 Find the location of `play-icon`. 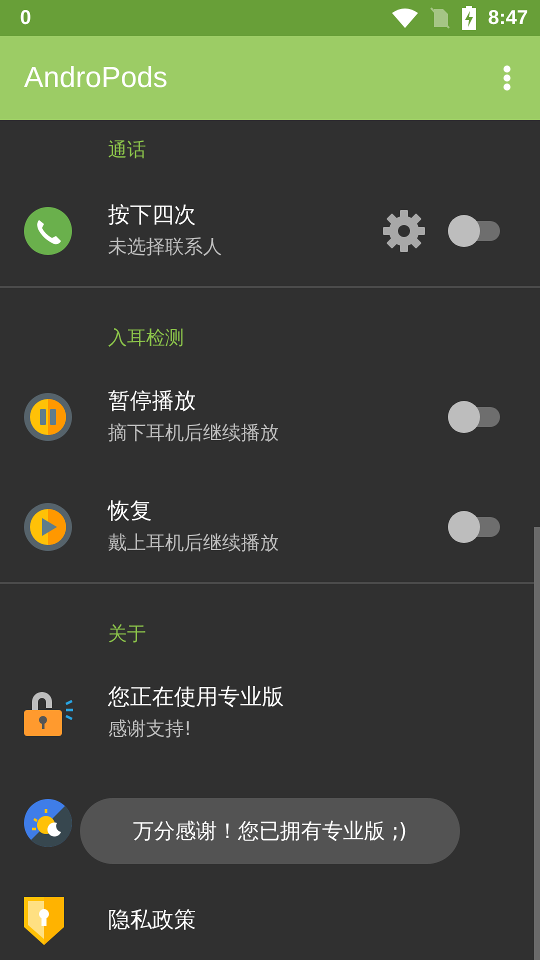

play-icon is located at coordinates (48, 527).